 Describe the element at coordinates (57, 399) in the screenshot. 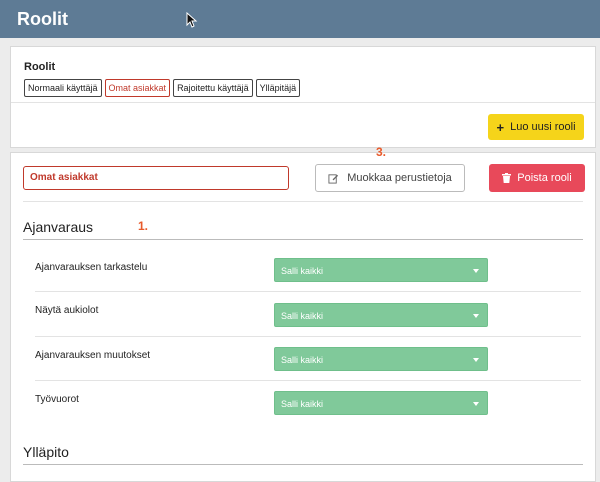

I see `row-label-tyovuorot: Työvuorot` at that location.